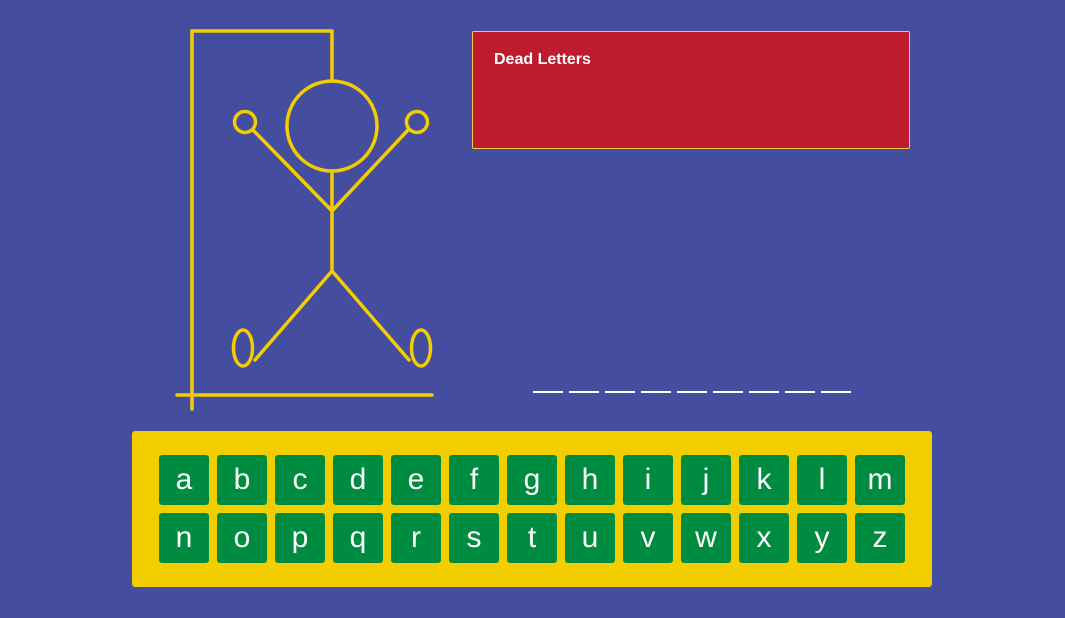 This screenshot has width=1065, height=618. What do you see at coordinates (532, 480) in the screenshot?
I see `key-g: g` at bounding box center [532, 480].